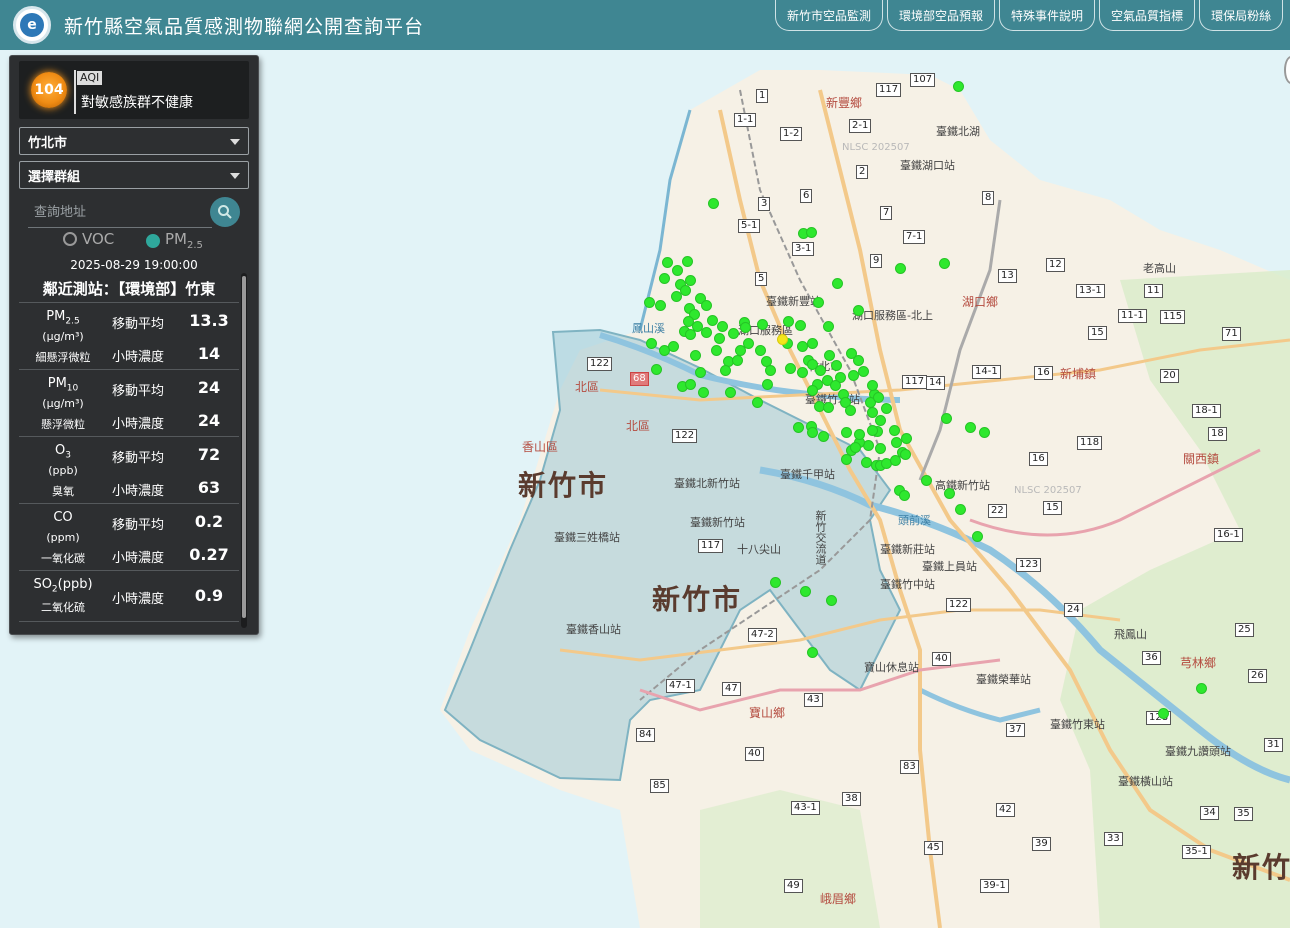  Describe the element at coordinates (1047, 15) in the screenshot. I see `nav-special-events: 特殊事件說明` at that location.